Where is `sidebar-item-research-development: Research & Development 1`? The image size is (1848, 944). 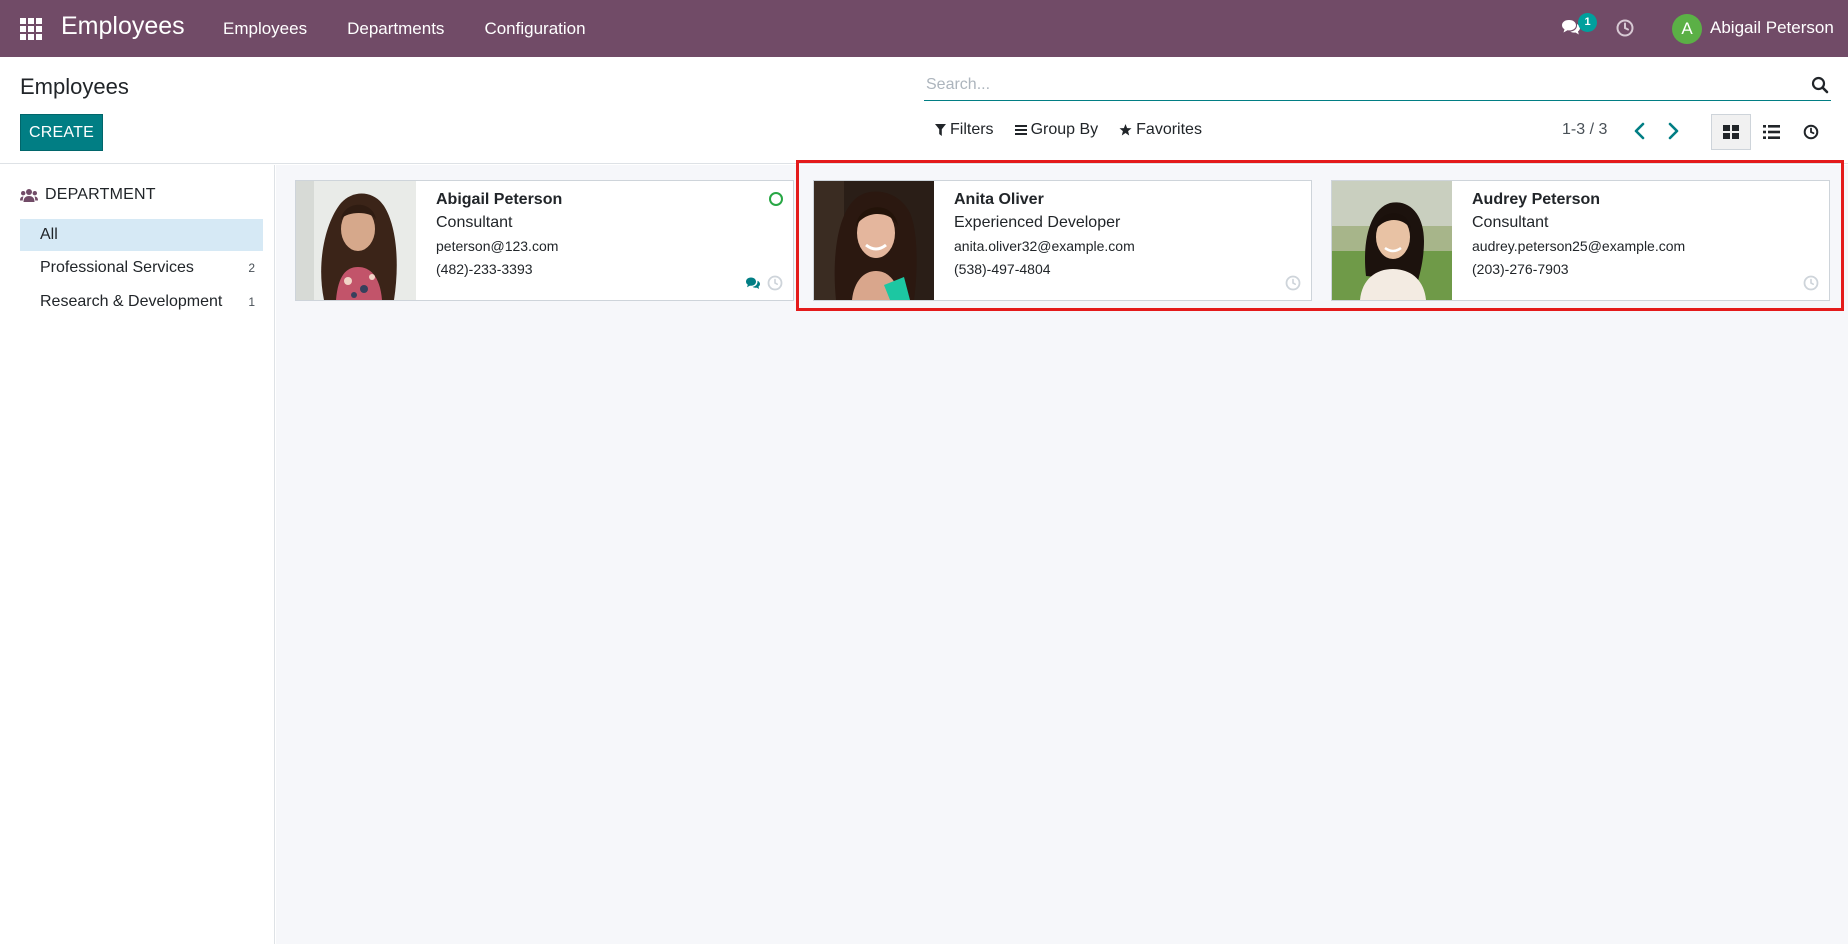 sidebar-item-research-development: Research & Development 1 is located at coordinates (141, 302).